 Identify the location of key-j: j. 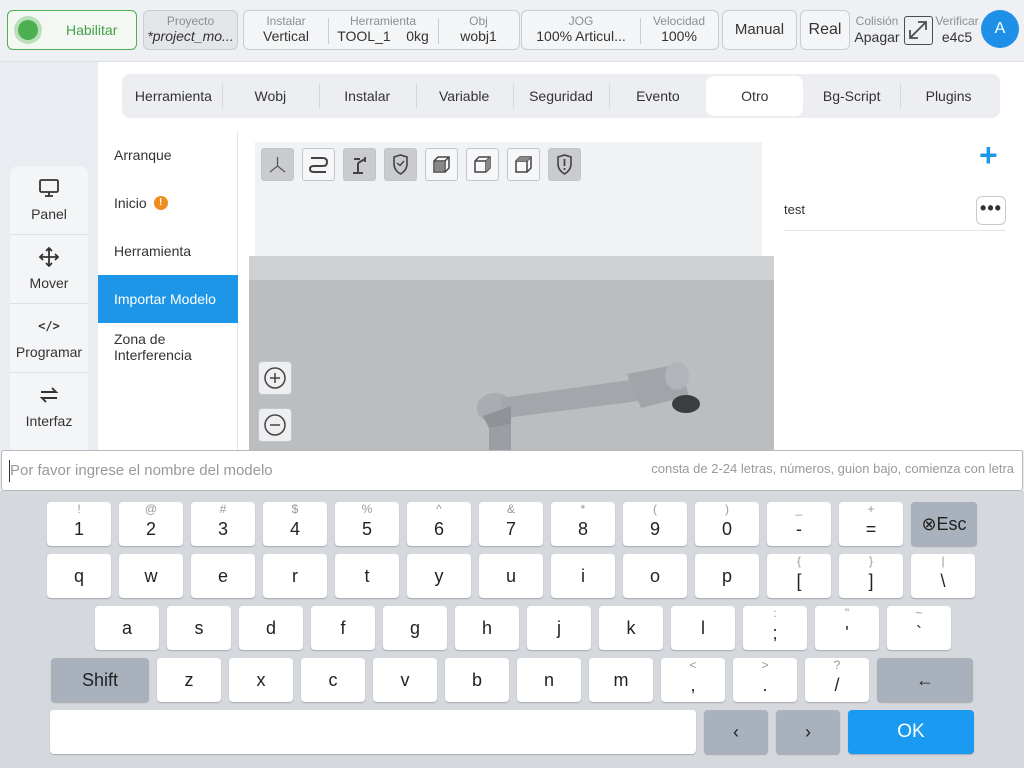
(559, 628).